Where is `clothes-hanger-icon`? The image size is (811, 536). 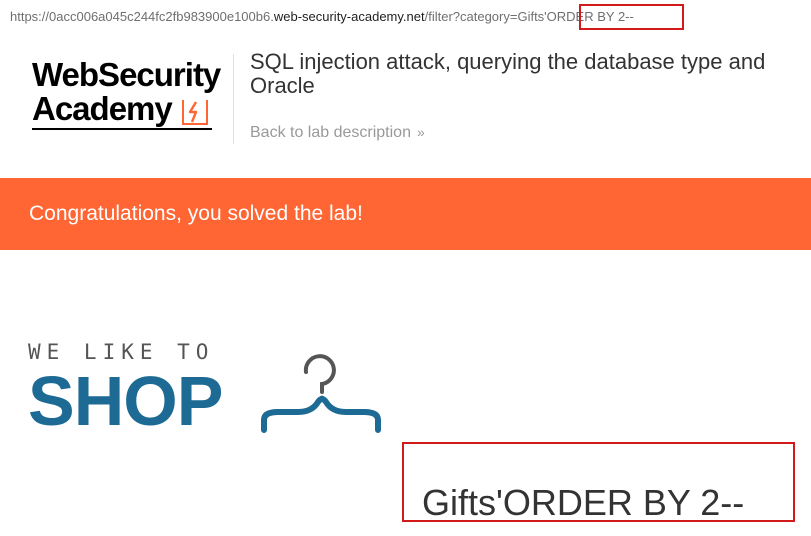 clothes-hanger-icon is located at coordinates (321, 393).